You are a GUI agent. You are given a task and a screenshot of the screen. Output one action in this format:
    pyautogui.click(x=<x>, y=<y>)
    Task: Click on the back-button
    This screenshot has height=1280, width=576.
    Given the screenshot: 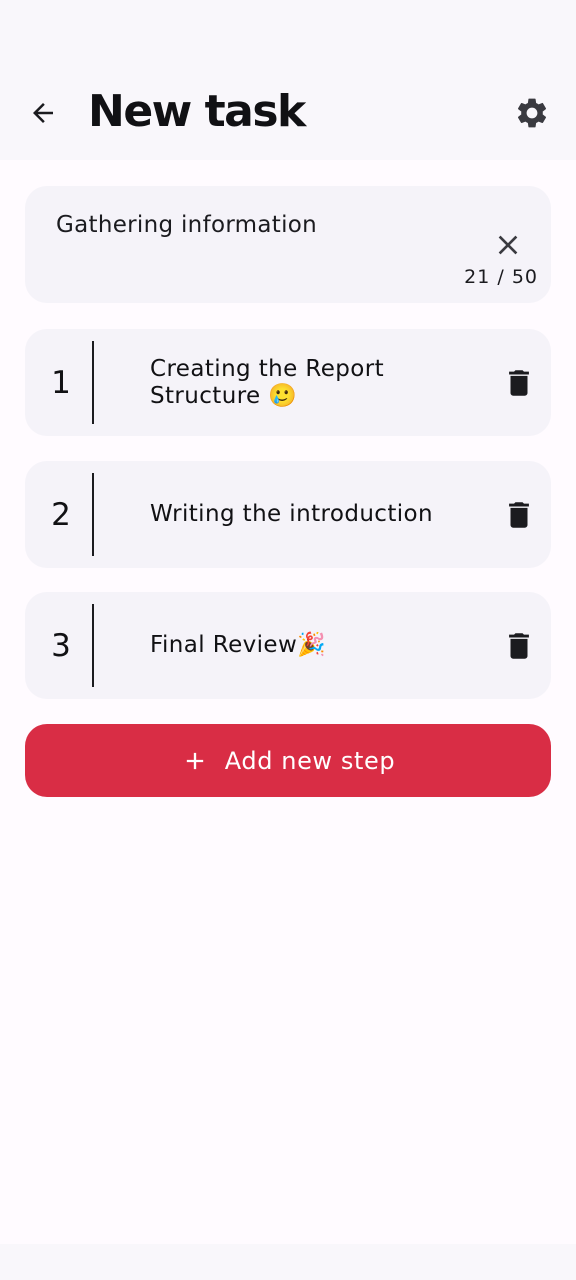 What is the action you would take?
    pyautogui.click(x=43, y=113)
    